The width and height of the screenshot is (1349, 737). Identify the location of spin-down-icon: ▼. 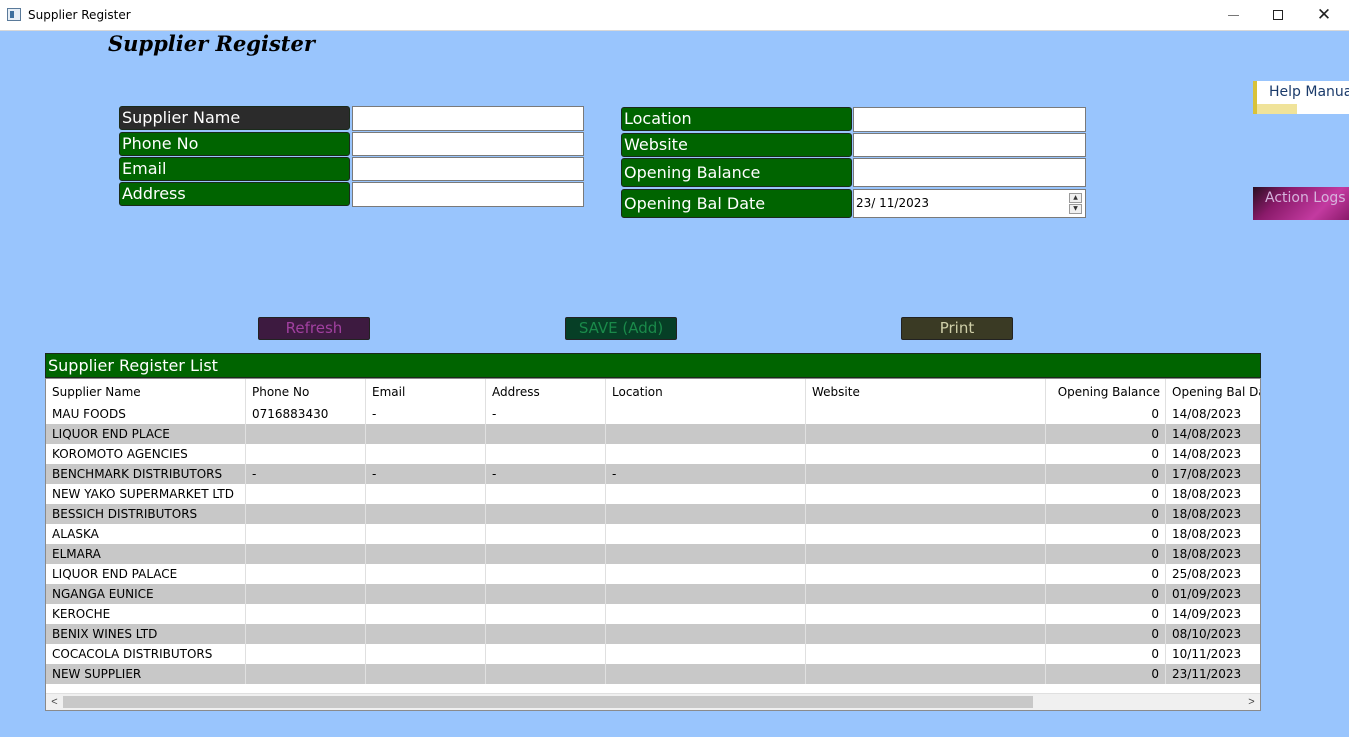
(1075, 209).